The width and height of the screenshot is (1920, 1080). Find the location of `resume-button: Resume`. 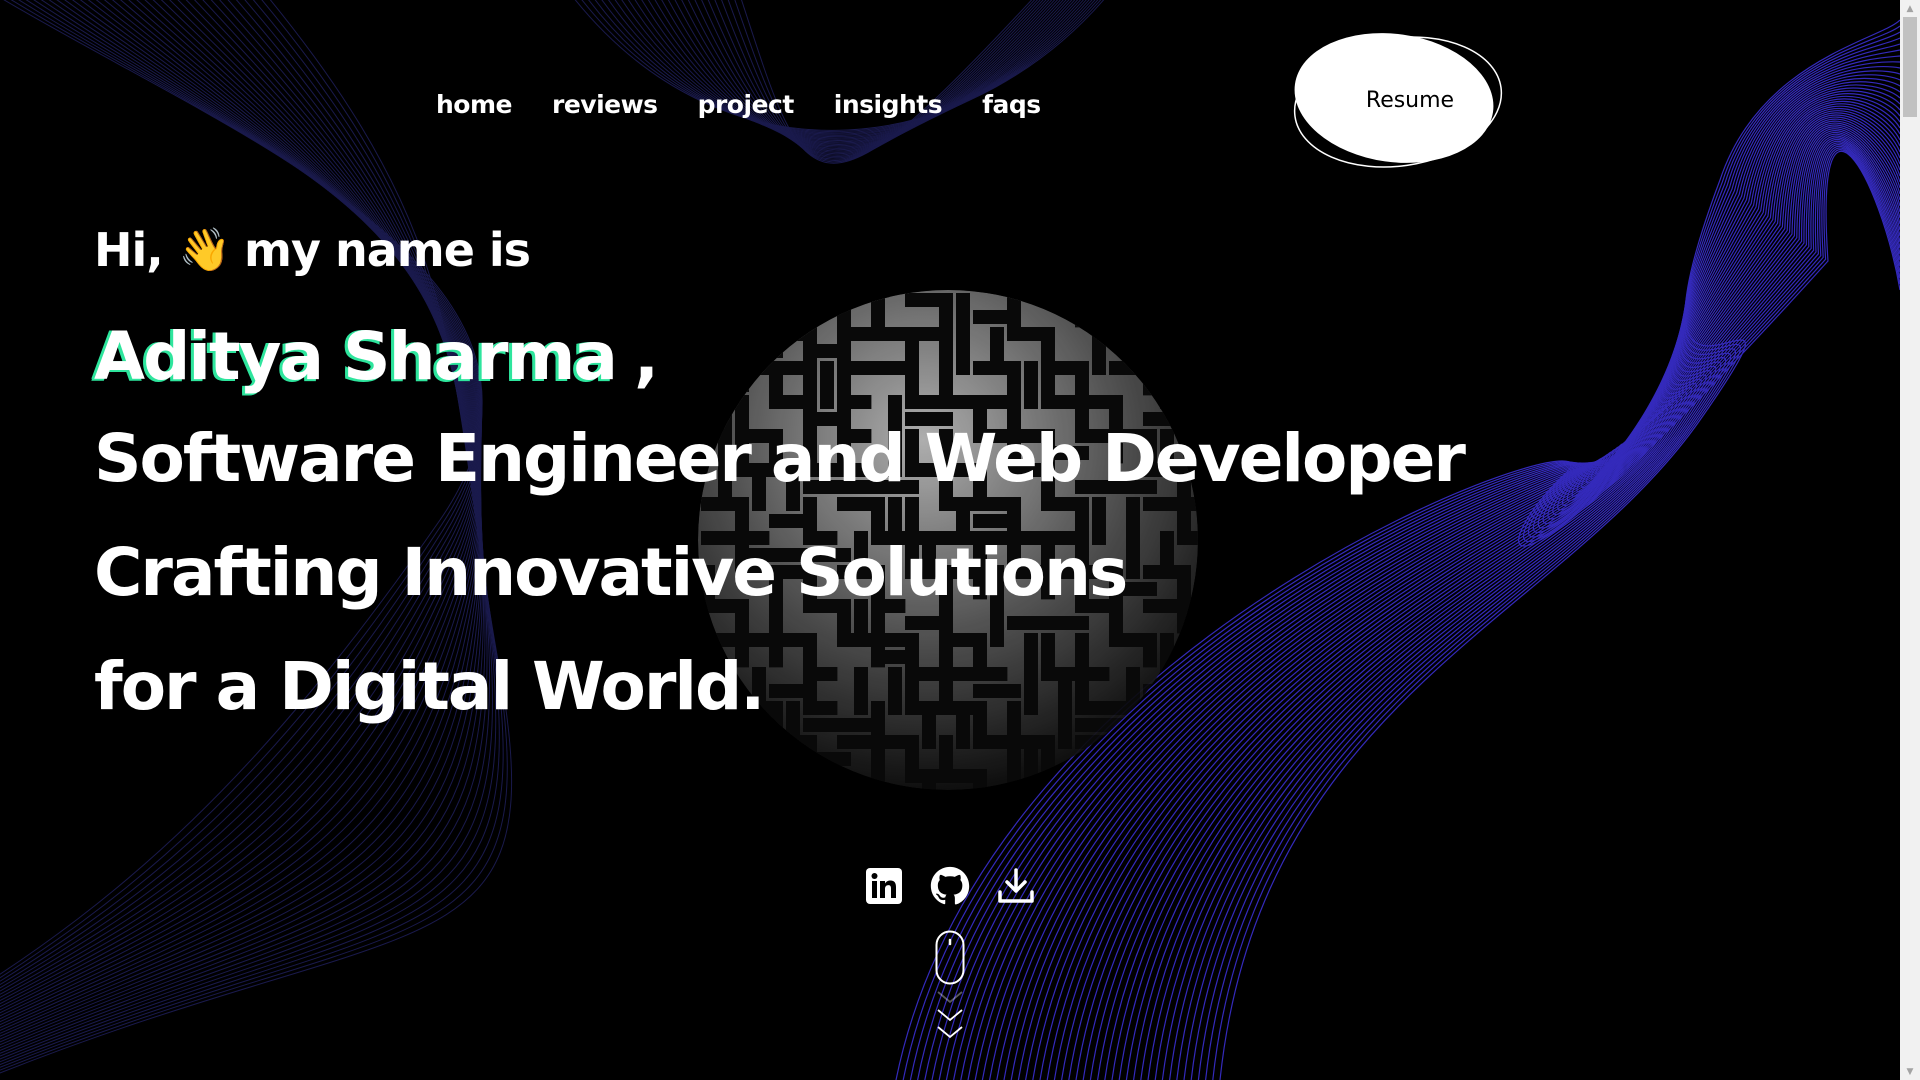

resume-button: Resume is located at coordinates (1400, 100).